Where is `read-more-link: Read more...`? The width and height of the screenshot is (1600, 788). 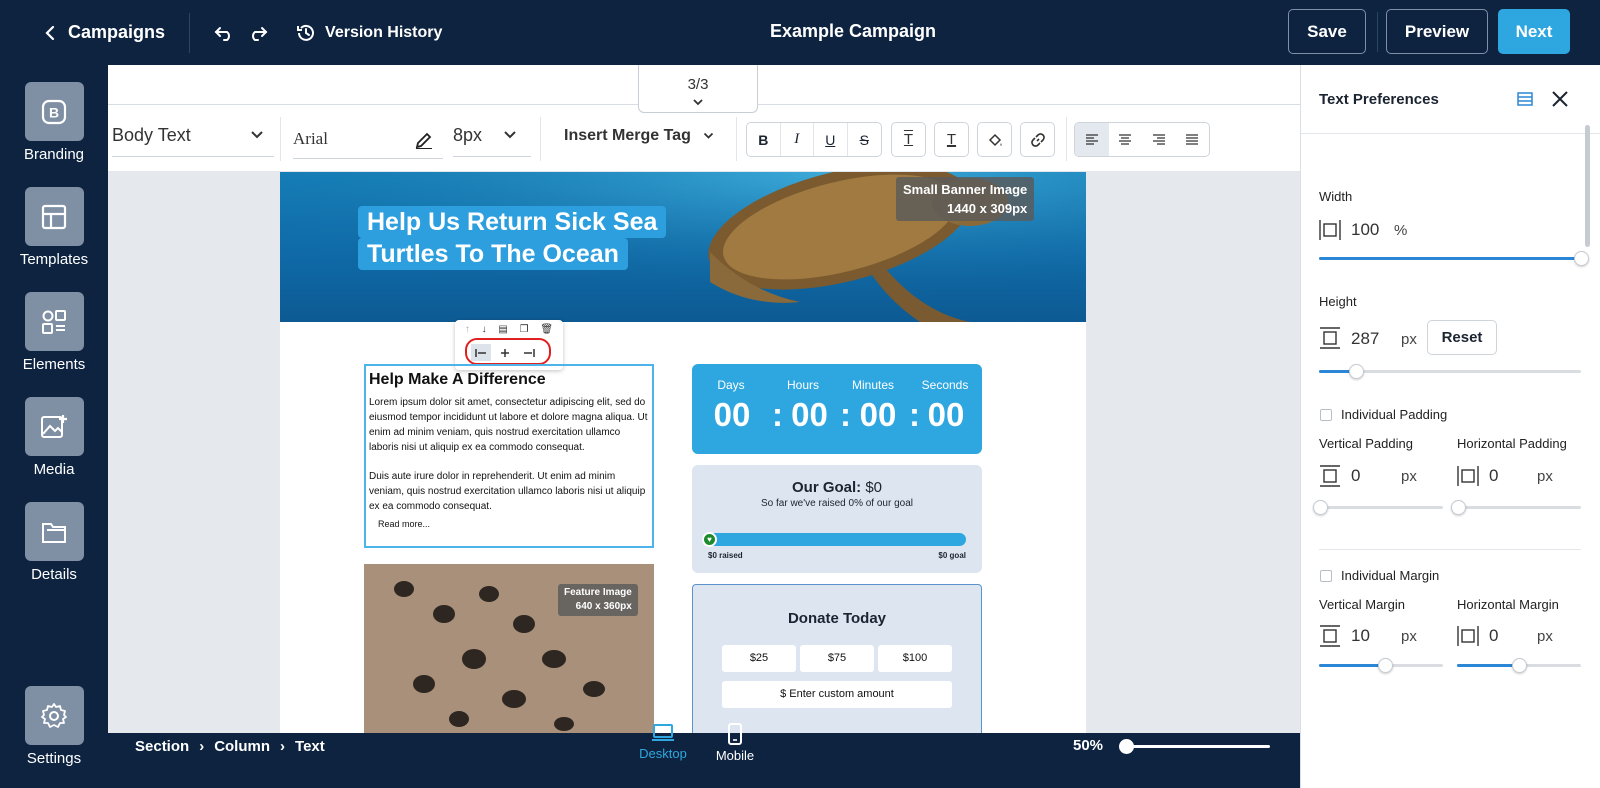 read-more-link: Read more... is located at coordinates (509, 524).